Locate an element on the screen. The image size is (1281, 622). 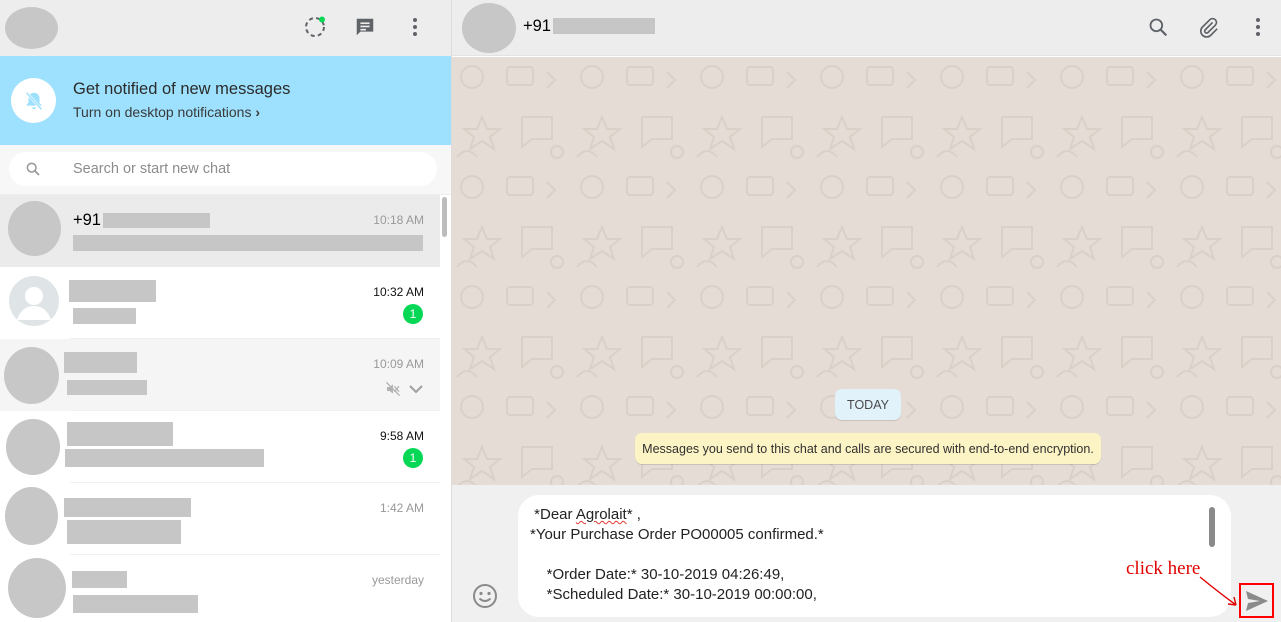
chat-time: yesterday is located at coordinates (397, 580).